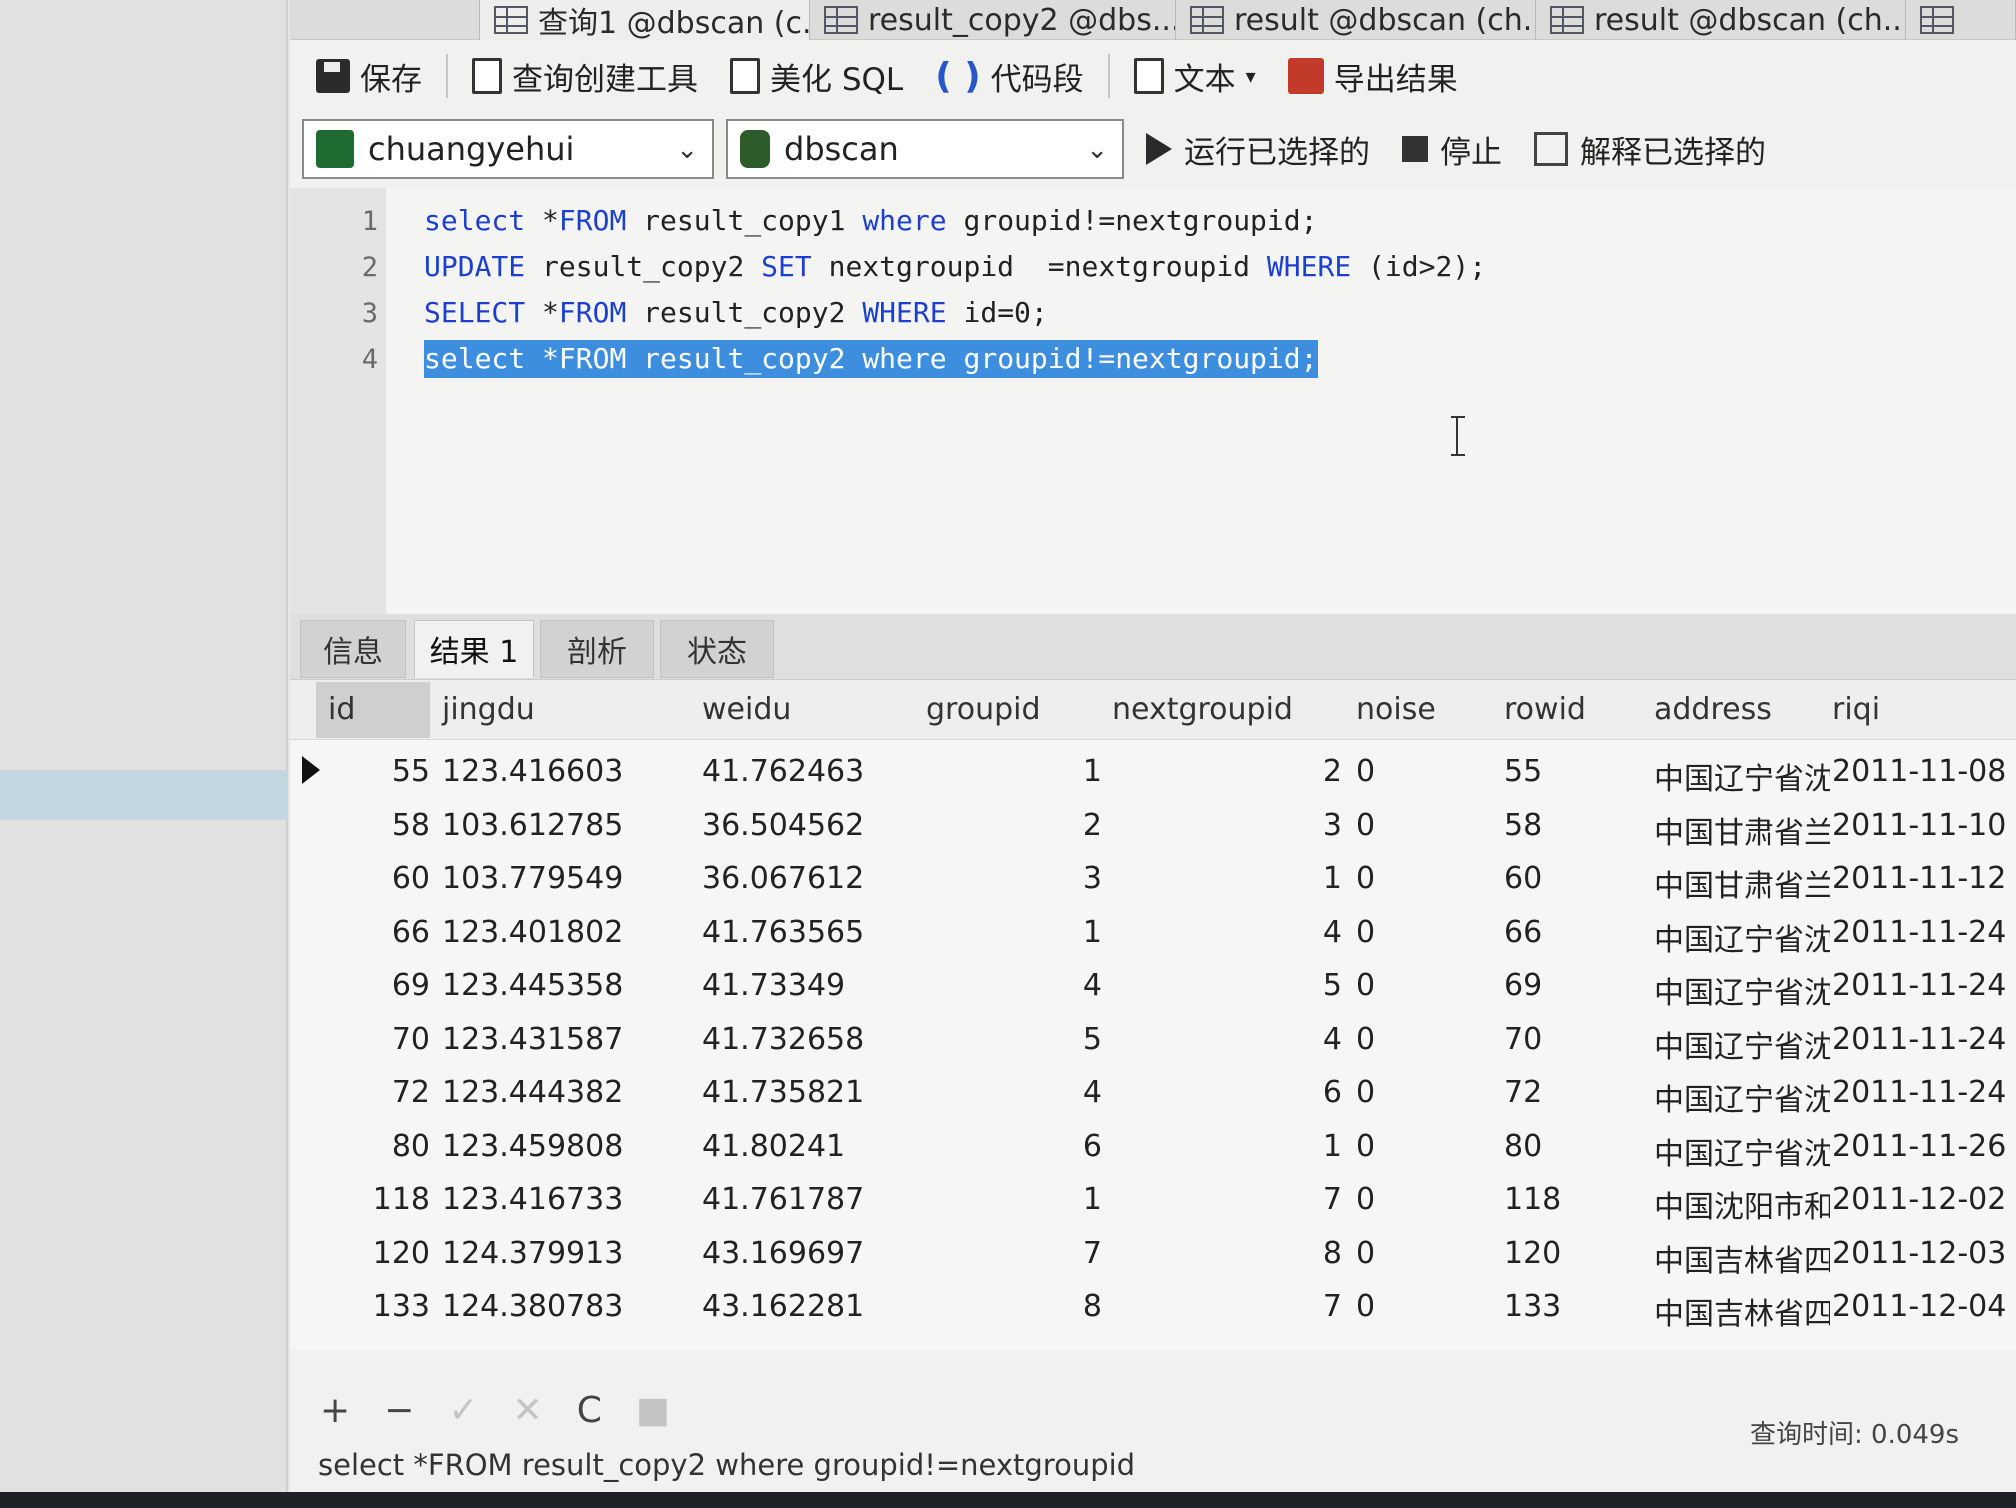  I want to click on cell-id: 60, so click(373, 878).